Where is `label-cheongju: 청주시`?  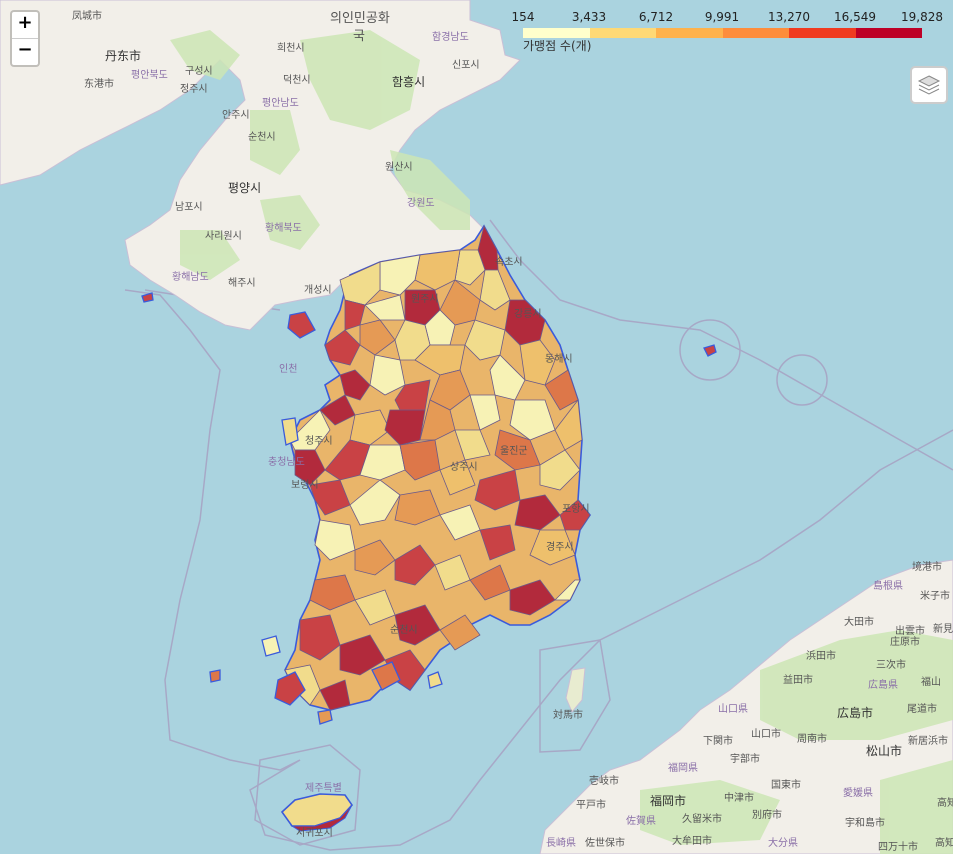
label-cheongju: 청주시 is located at coordinates (319, 441).